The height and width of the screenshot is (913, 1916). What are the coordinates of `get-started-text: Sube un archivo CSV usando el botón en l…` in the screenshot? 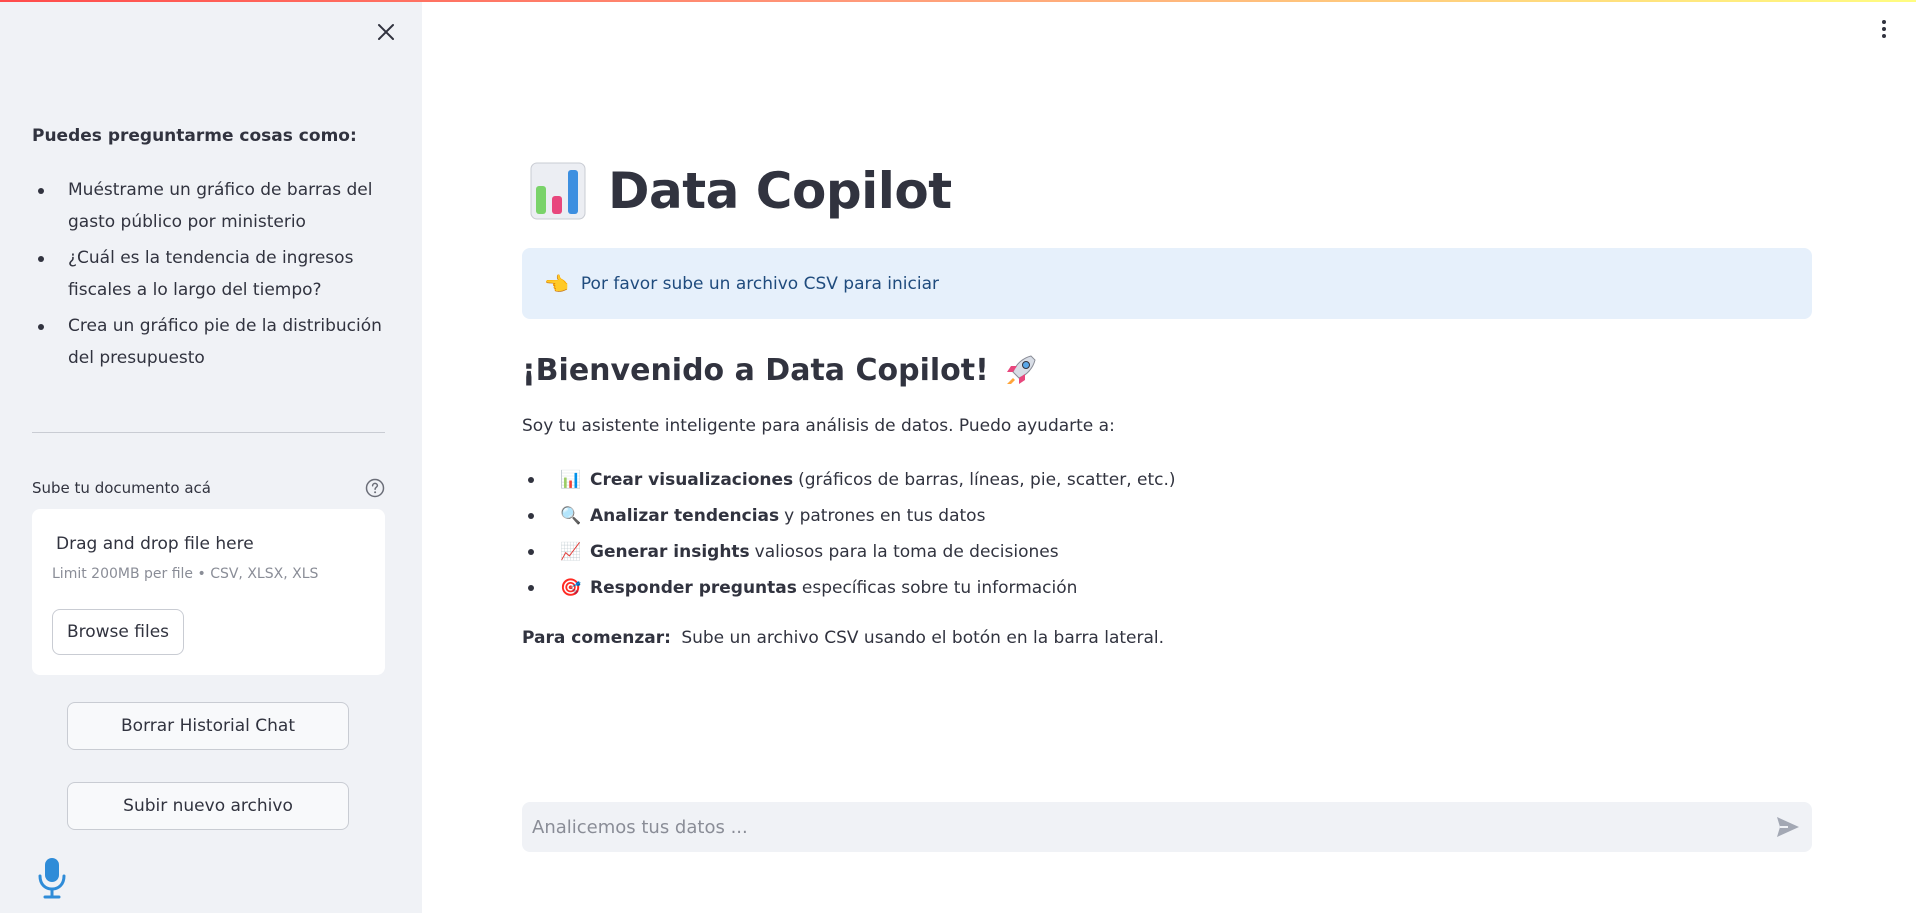 It's located at (923, 638).